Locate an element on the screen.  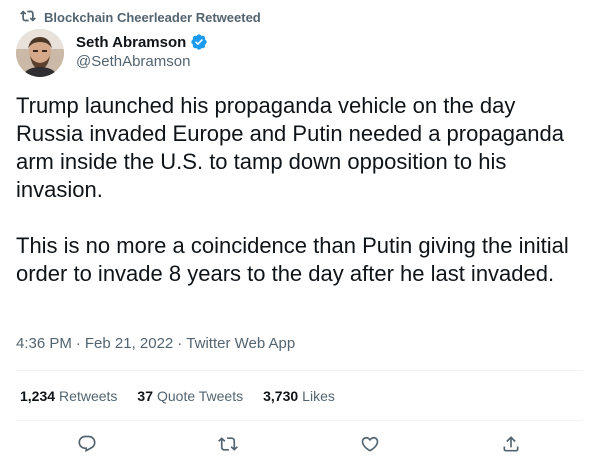
tweet-actions is located at coordinates (299, 446).